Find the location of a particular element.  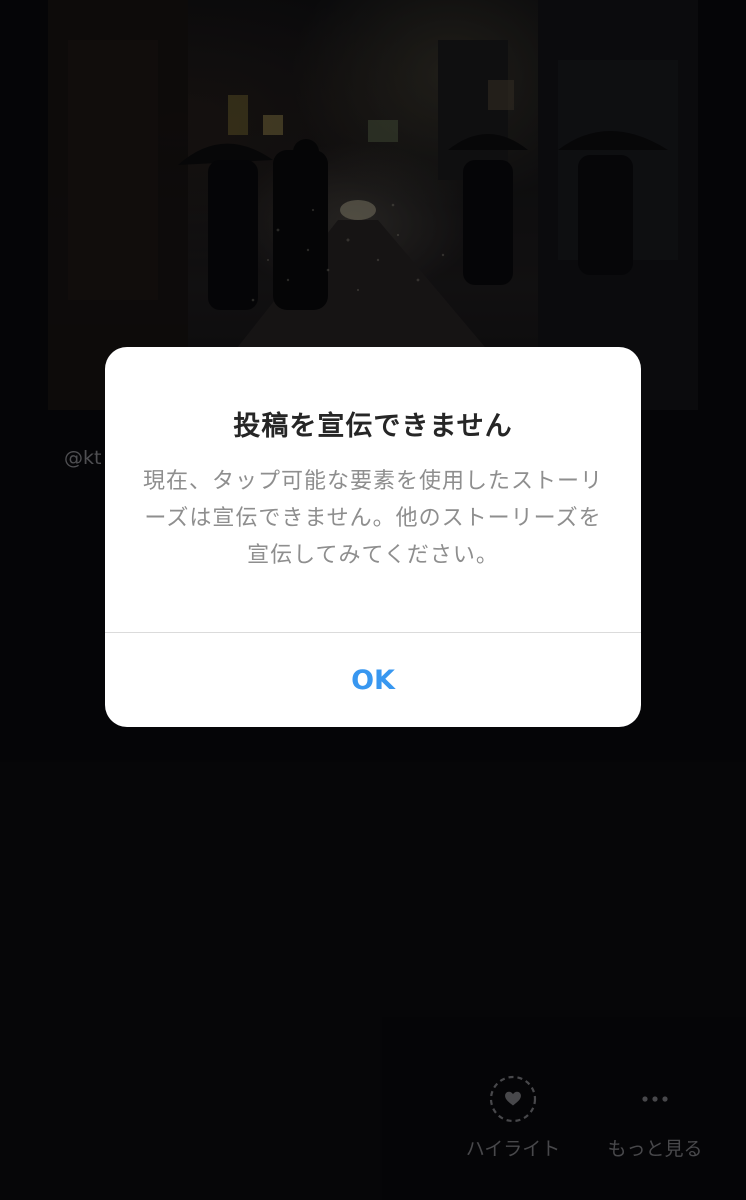

dialog-title: 投稿を宣伝できません is located at coordinates (373, 426).